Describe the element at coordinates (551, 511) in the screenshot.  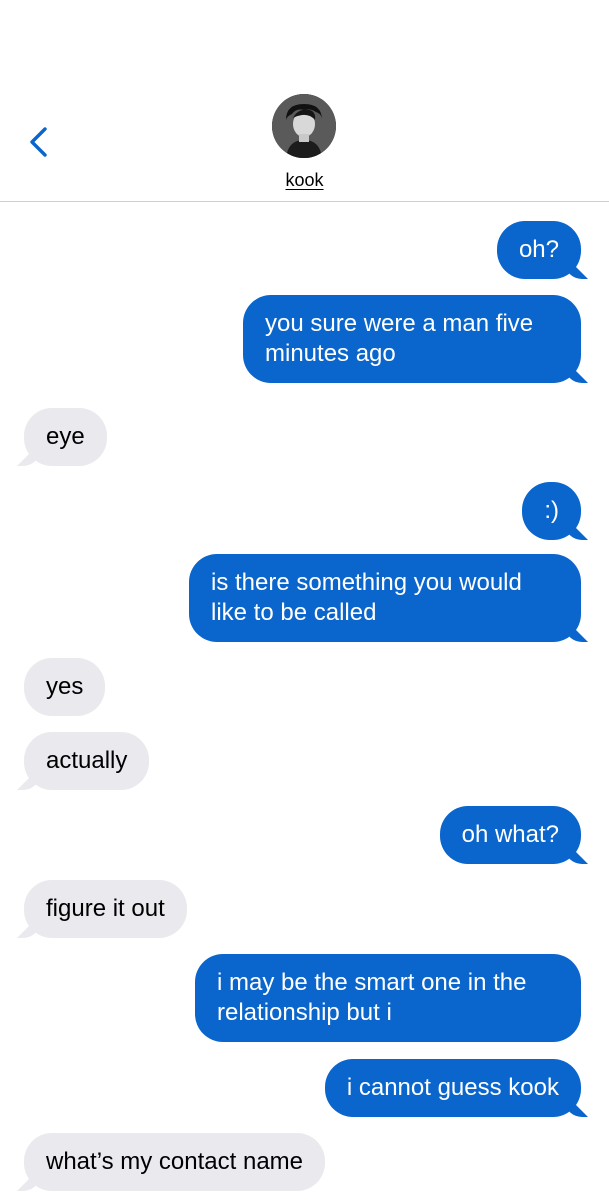
I see `message-outgoing: :)` at that location.